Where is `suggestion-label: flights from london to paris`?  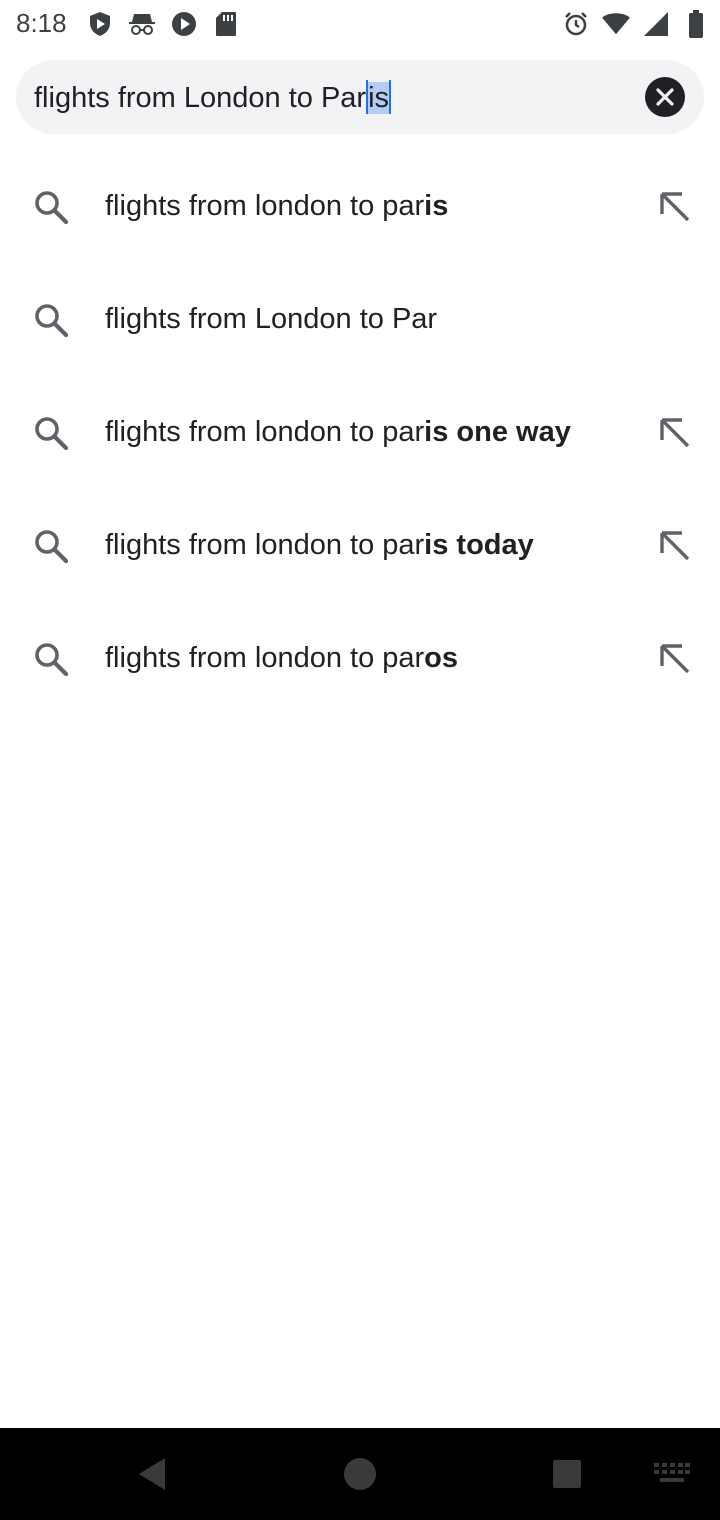
suggestion-label: flights from london to paris is located at coordinates (277, 206).